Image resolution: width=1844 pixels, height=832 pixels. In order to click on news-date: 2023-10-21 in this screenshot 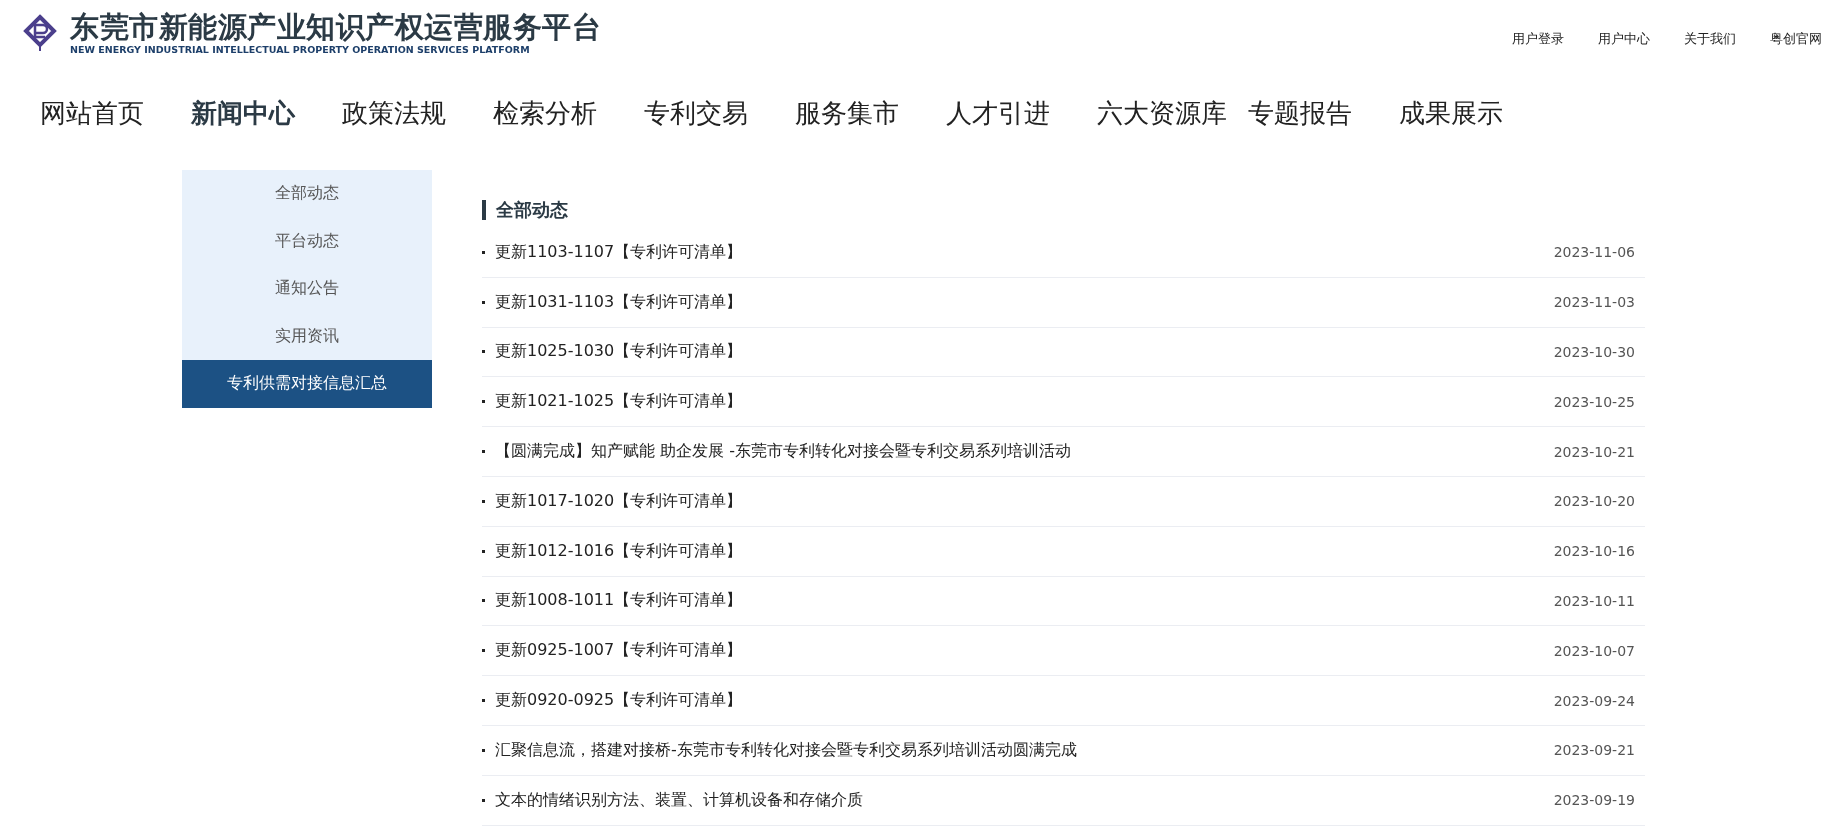, I will do `click(1594, 451)`.